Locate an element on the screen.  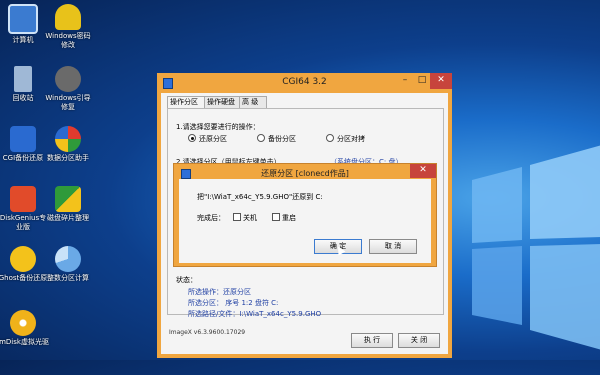
dialog-close-button: ✕ is located at coordinates (423, 171).